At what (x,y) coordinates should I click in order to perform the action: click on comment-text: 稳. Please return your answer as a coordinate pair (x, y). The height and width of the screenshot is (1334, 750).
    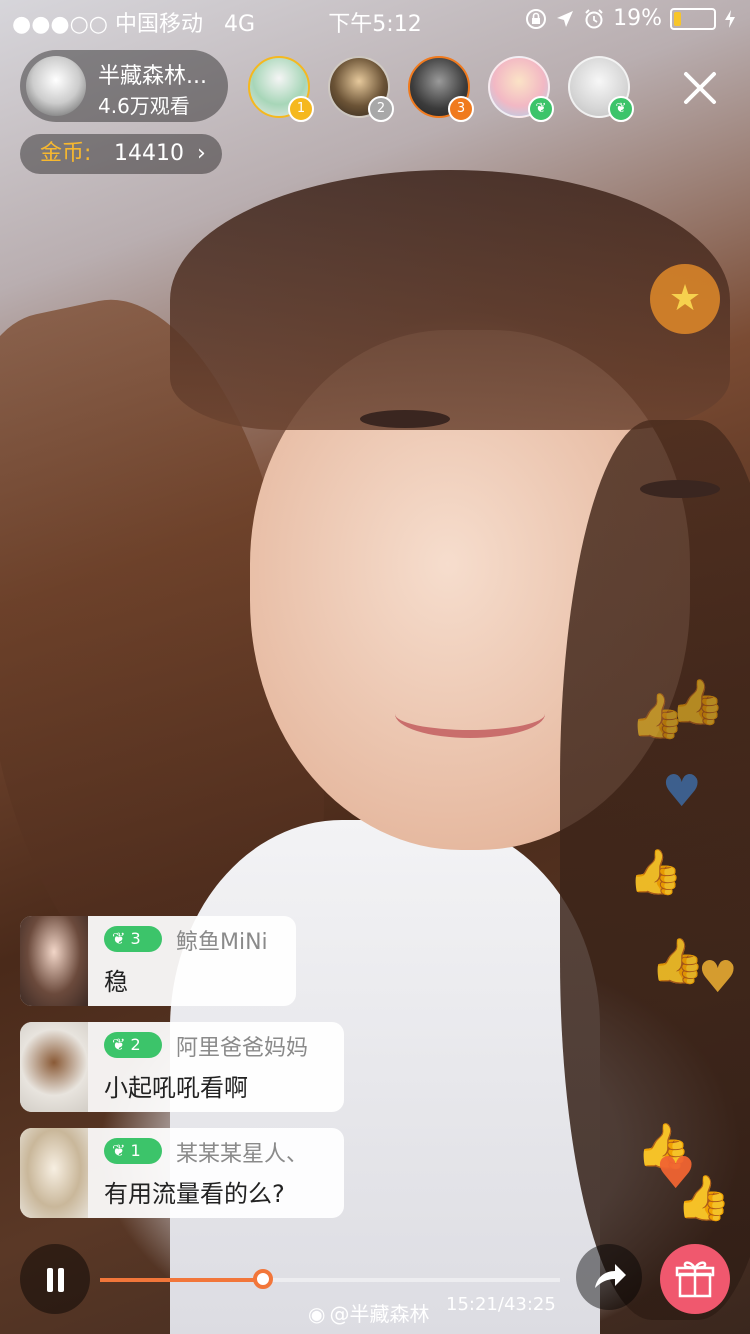
    Looking at the image, I should click on (116, 982).